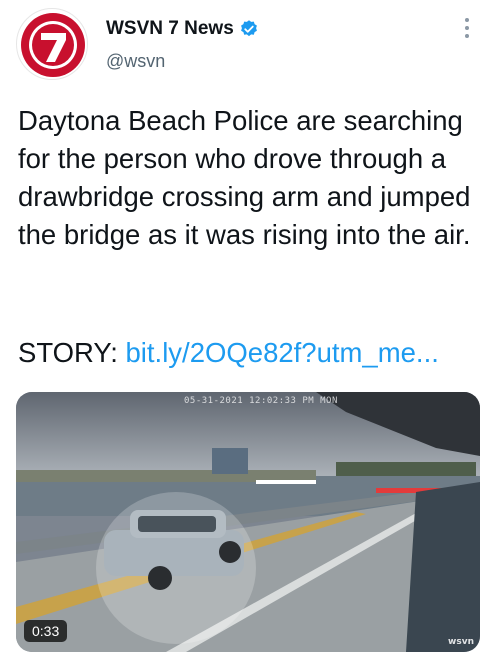 The image size is (496, 664). I want to click on tweet-header: WSVN 7 News @wsvn, so click(248, 46).